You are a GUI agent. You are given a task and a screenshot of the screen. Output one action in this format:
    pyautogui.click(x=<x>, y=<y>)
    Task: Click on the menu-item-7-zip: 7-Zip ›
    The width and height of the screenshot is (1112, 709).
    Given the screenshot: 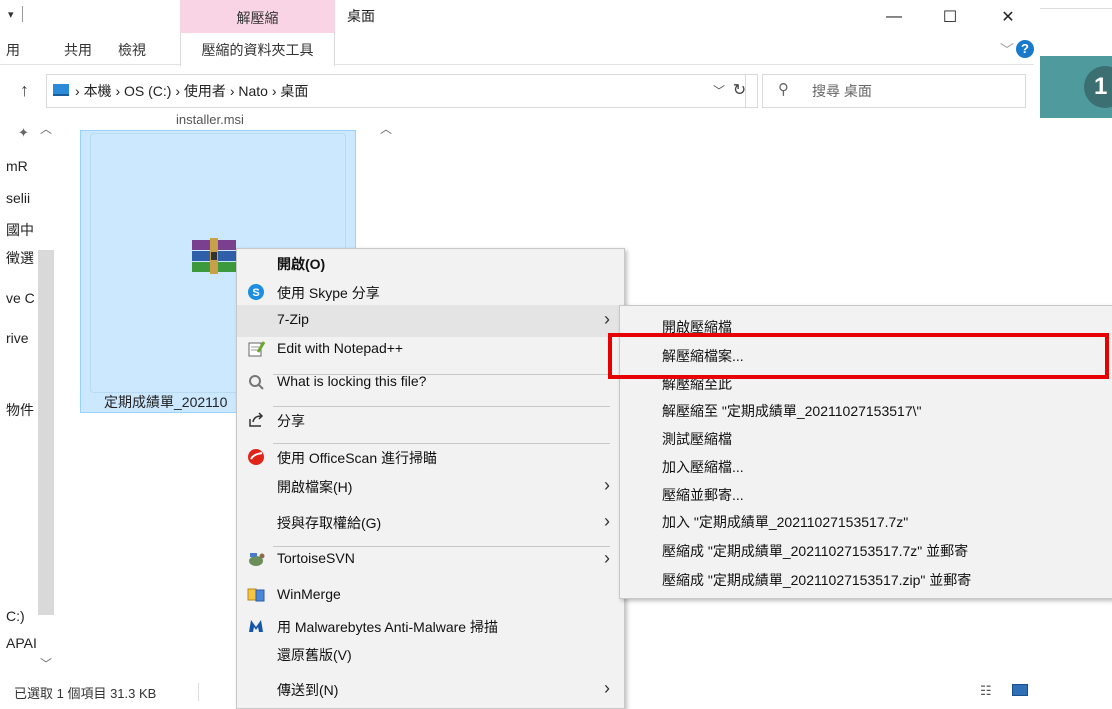 What is the action you would take?
    pyautogui.click(x=430, y=321)
    